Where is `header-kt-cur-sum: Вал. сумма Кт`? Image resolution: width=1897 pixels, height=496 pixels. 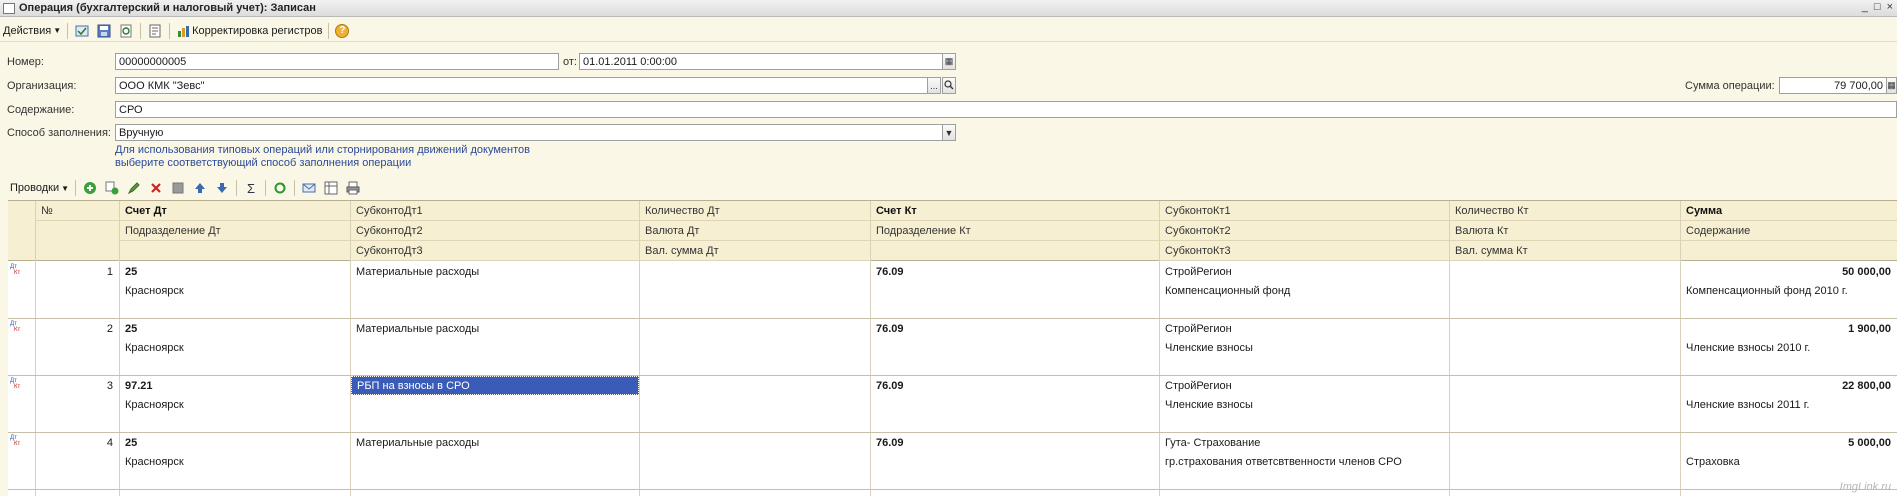
header-kt-cur-sum: Вал. сумма Кт is located at coordinates (1565, 251).